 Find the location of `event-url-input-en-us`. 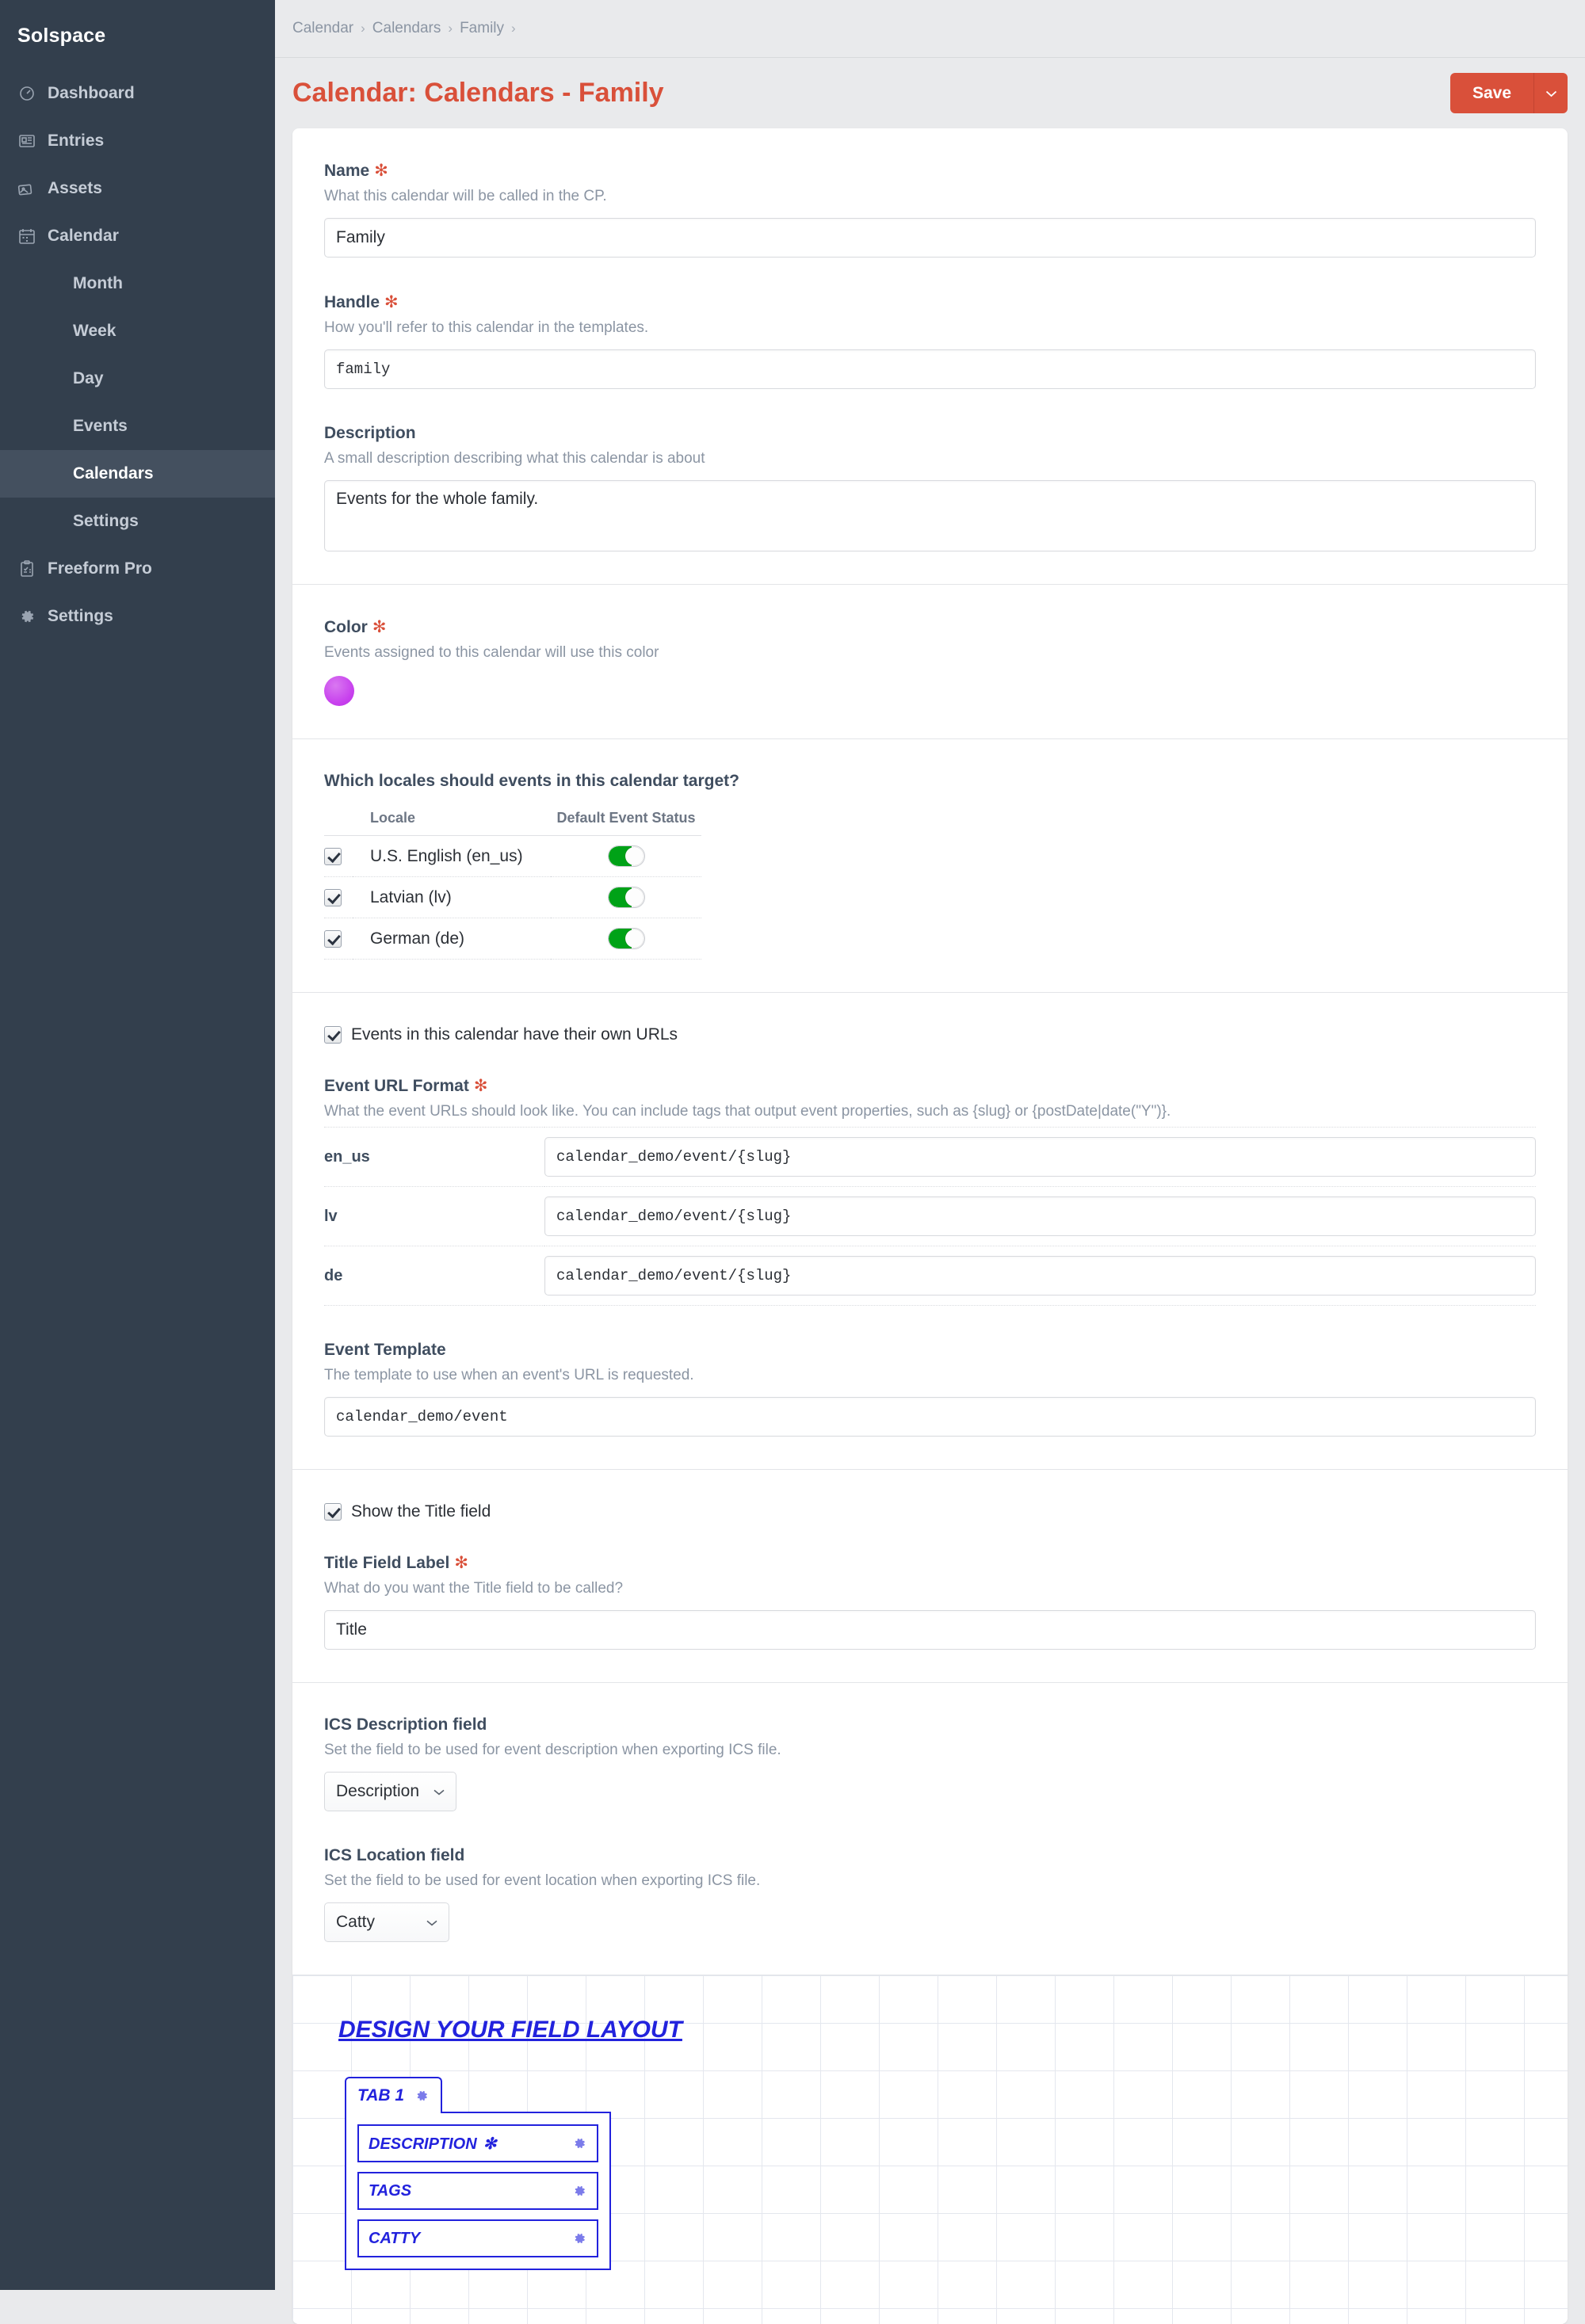

event-url-input-en-us is located at coordinates (1040, 1157).